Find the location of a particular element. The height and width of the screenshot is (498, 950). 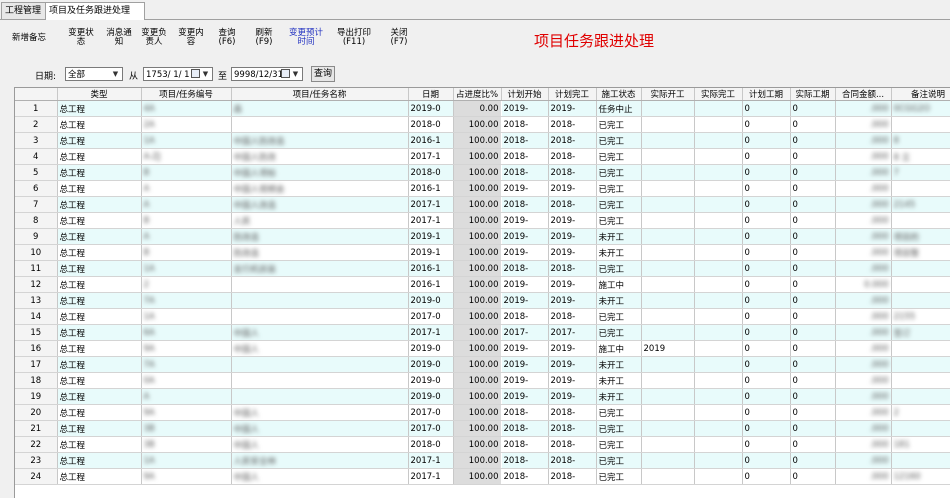

cell-code: 7A is located at coordinates (186, 364).